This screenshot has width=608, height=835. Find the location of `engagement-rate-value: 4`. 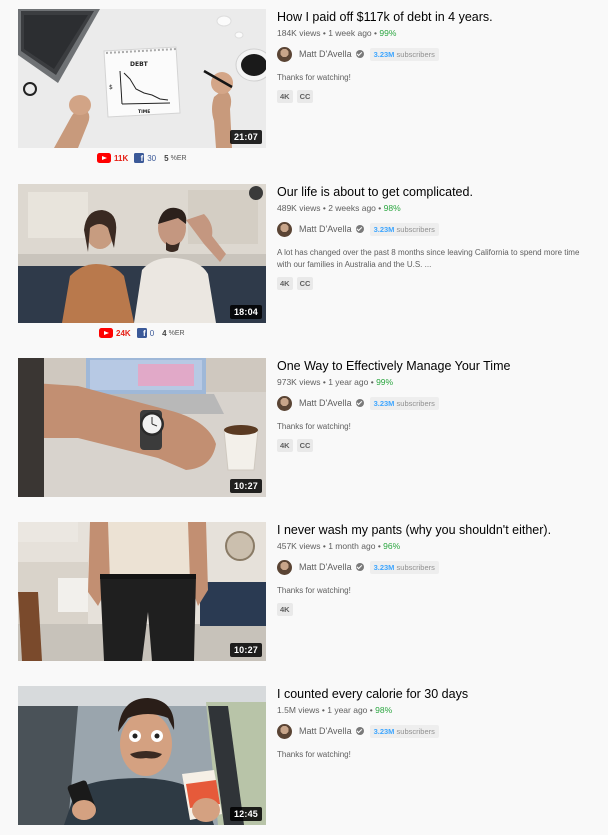

engagement-rate-value: 4 is located at coordinates (164, 333).